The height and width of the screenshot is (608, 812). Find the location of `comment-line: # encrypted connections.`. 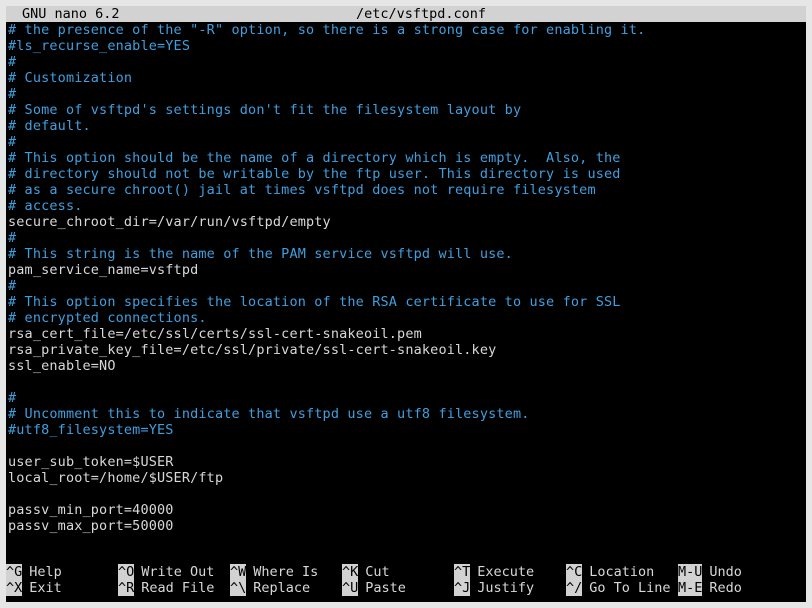

comment-line: # encrypted connections. is located at coordinates (107, 318).